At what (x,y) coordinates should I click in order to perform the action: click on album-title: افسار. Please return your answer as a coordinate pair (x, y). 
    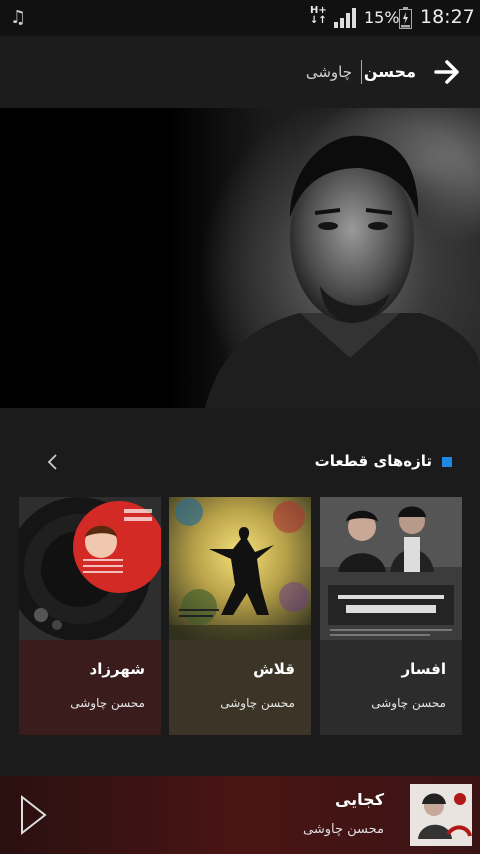
    Looking at the image, I should click on (424, 669).